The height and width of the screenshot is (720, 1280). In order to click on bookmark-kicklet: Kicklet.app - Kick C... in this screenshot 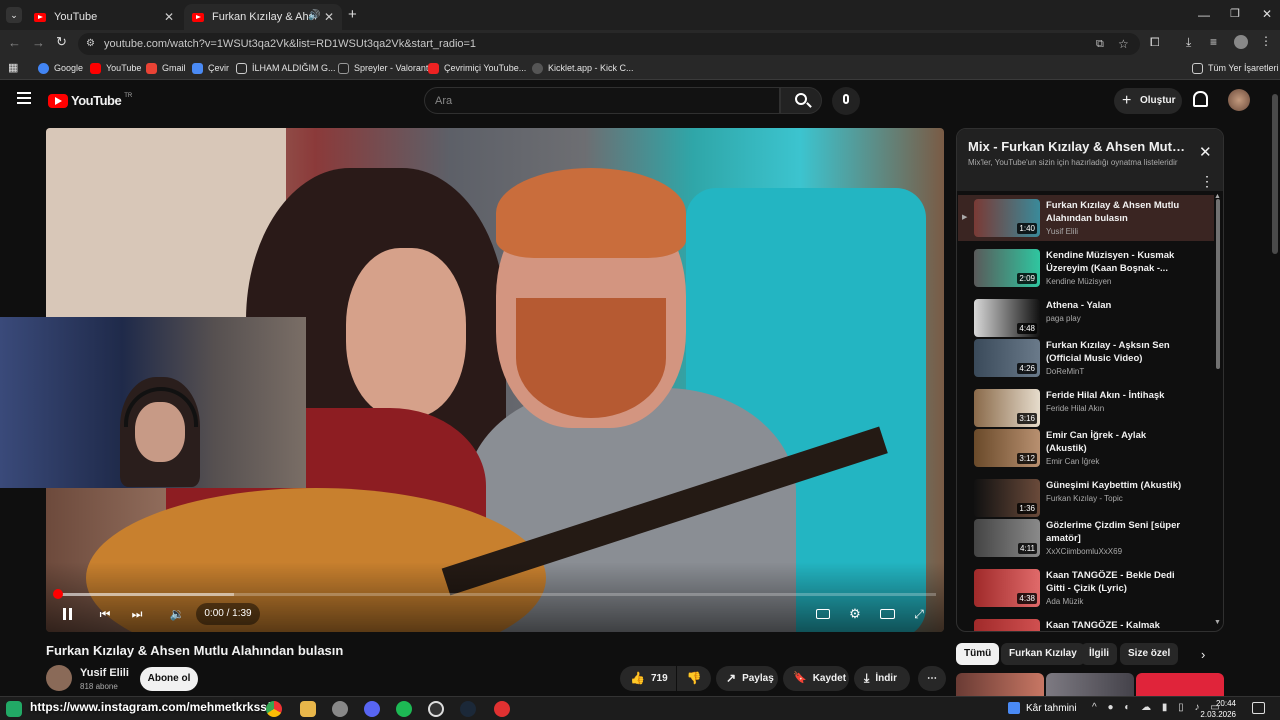, I will do `click(583, 68)`.